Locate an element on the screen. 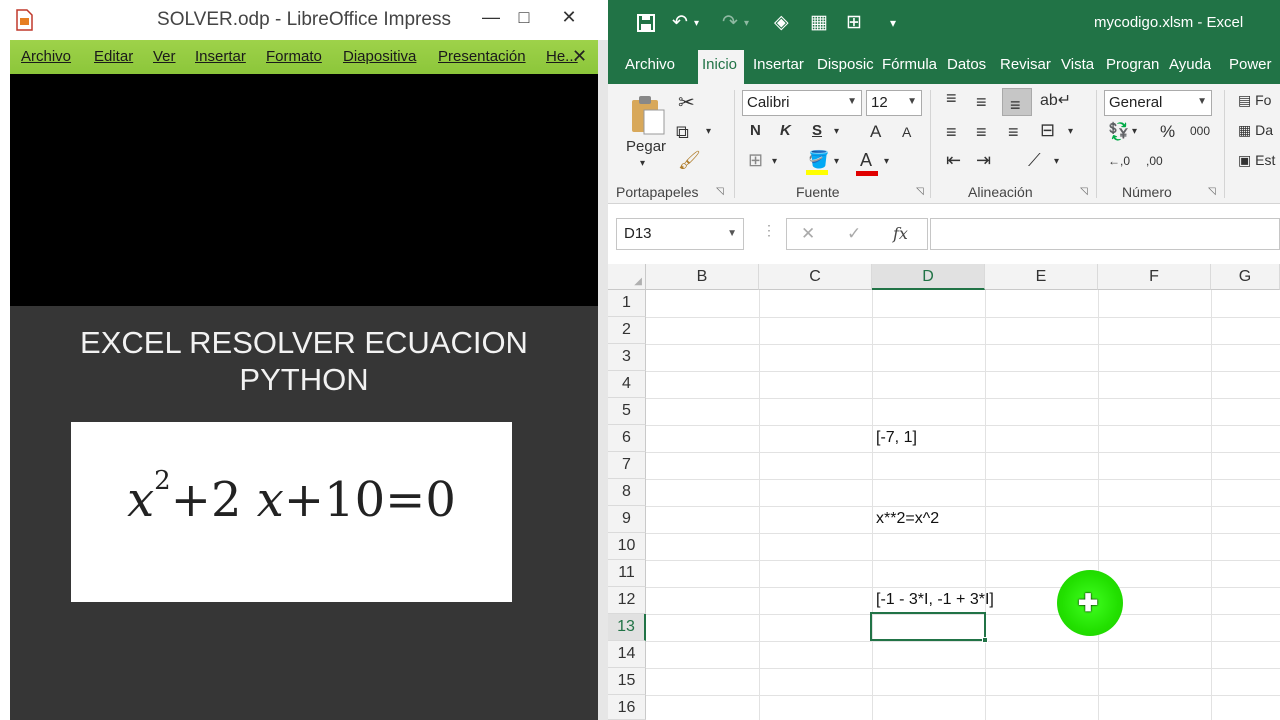  clipboard-launcher-icon: ◹ is located at coordinates (720, 191).